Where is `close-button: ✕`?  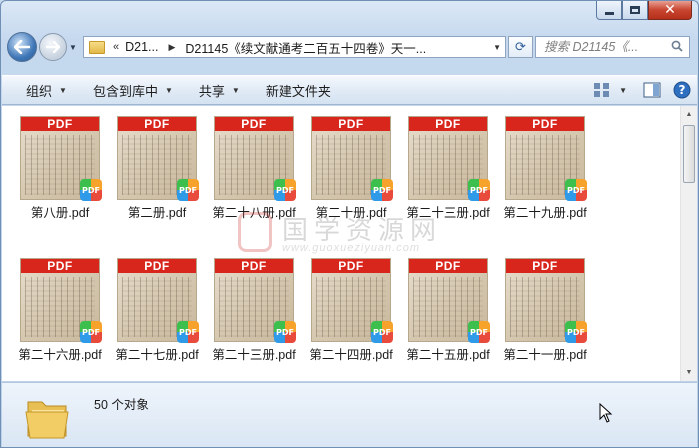
close-button: ✕ is located at coordinates (670, 10).